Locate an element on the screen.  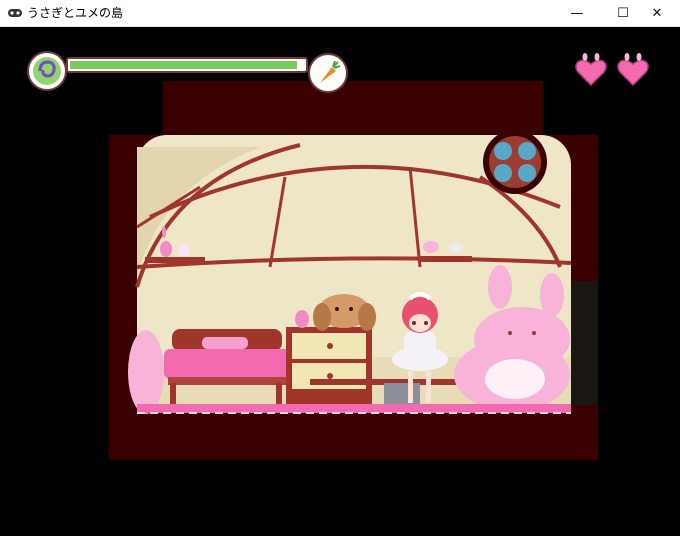
close-button: ✕ is located at coordinates (657, 13).